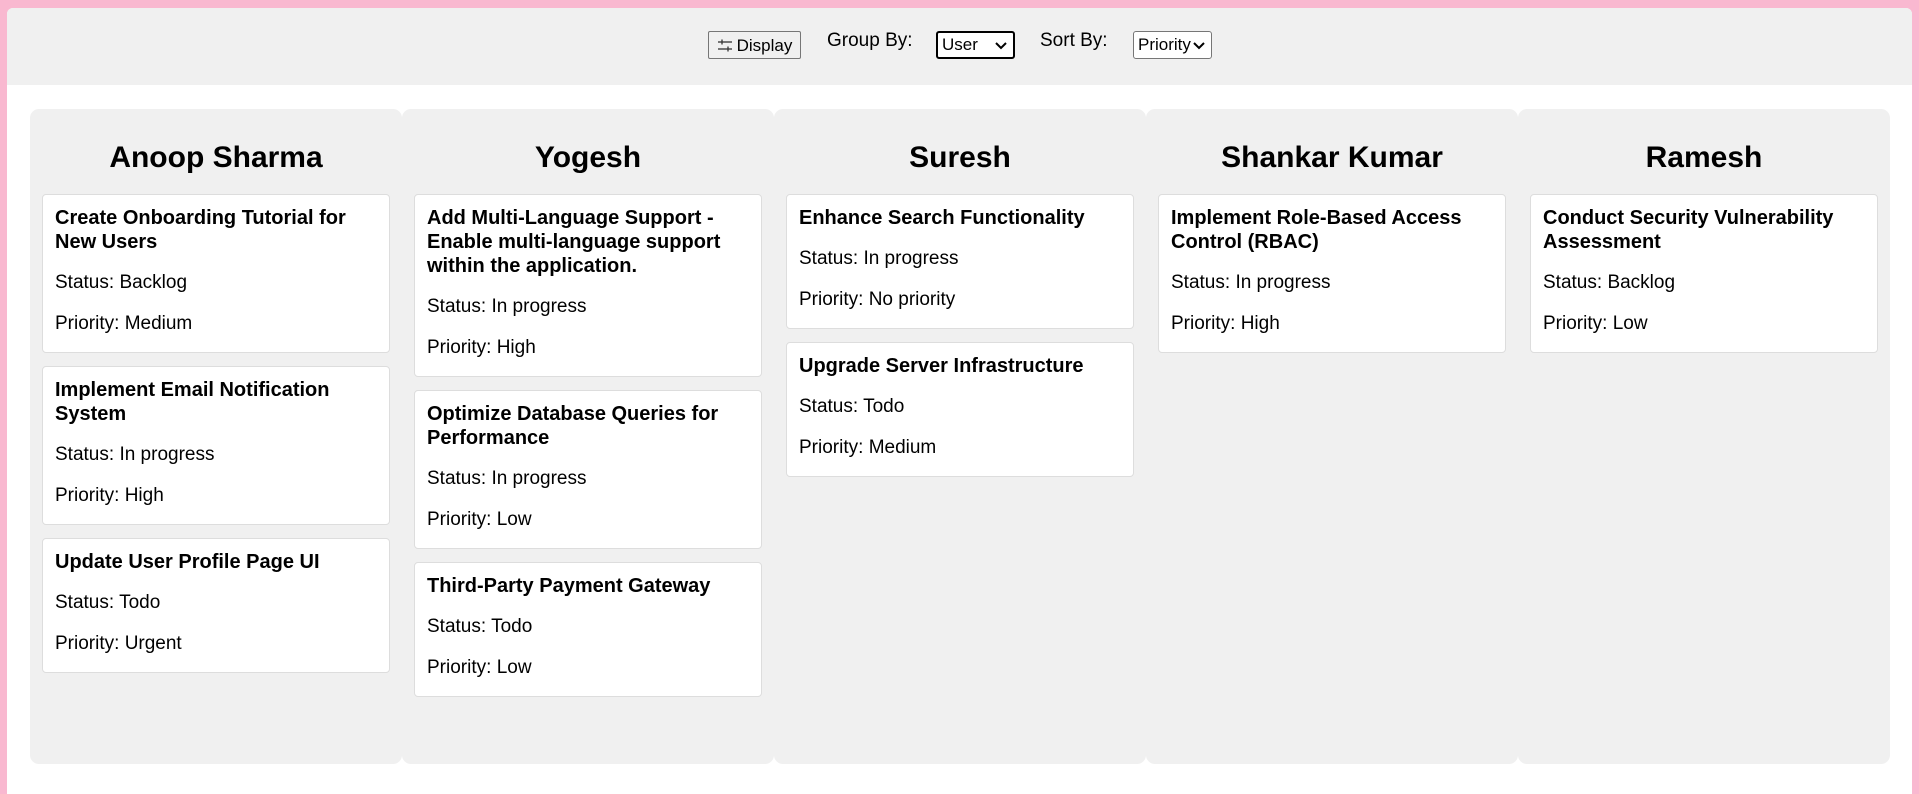 This screenshot has width=1919, height=794. Describe the element at coordinates (941, 366) in the screenshot. I see `ticket-title: Upgrade Server Infrastructure` at that location.